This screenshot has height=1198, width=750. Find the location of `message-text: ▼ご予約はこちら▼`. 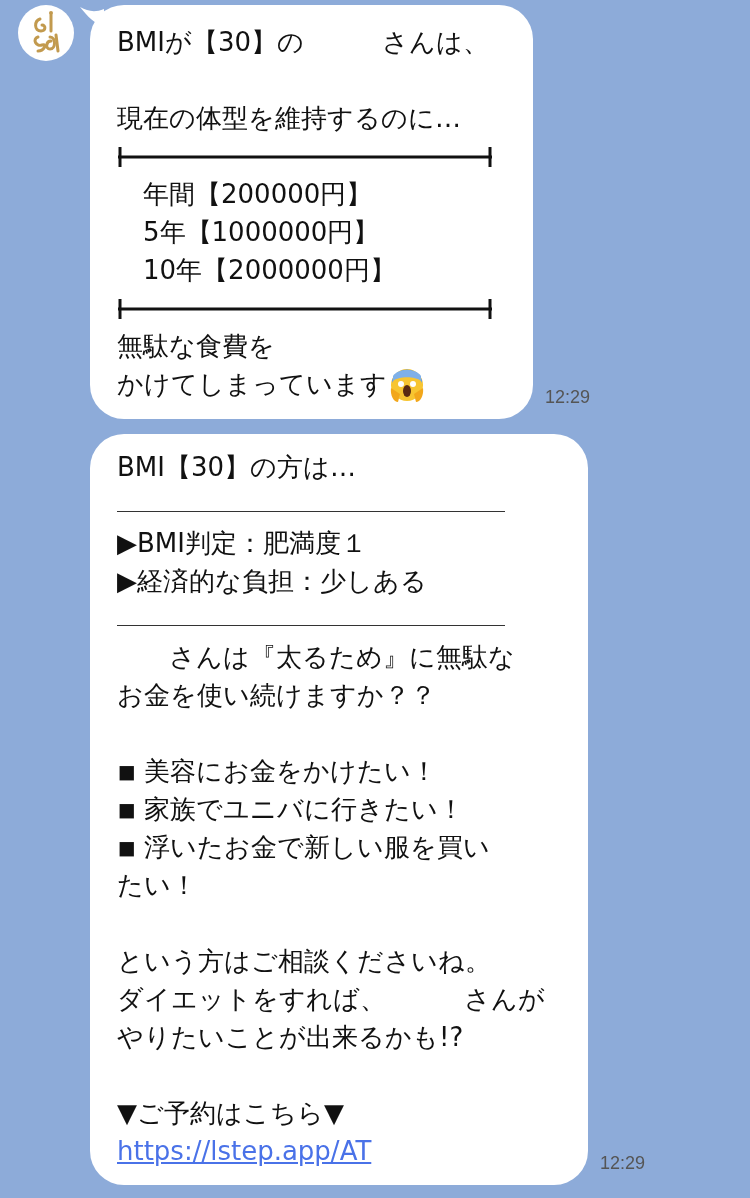

message-text: ▼ご予約はこちら▼ is located at coordinates (230, 1114).